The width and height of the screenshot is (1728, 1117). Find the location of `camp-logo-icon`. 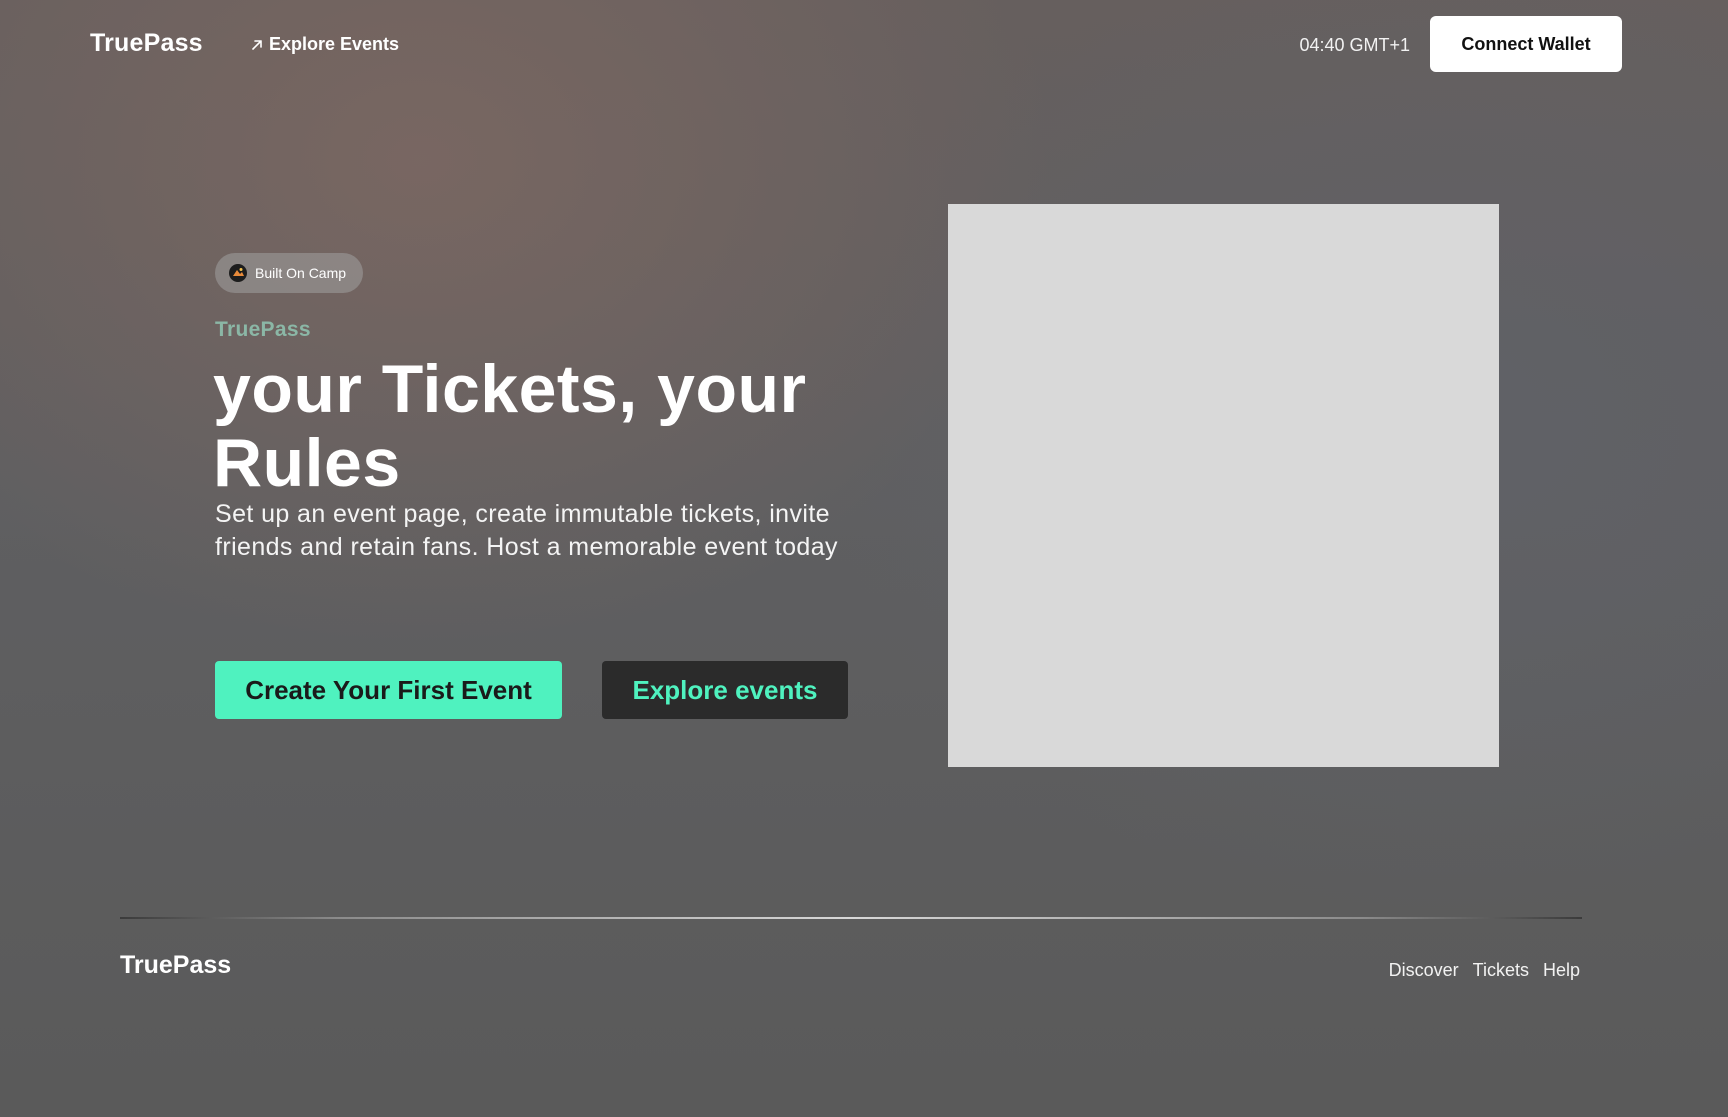

camp-logo-icon is located at coordinates (238, 273).